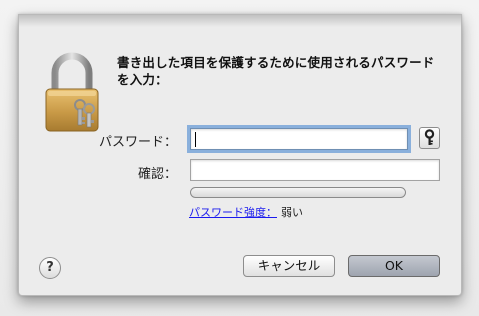  Describe the element at coordinates (276, 71) in the screenshot. I see `dialog-message: 書き出した項目を保護するために使用されるパスワードを入力：` at that location.